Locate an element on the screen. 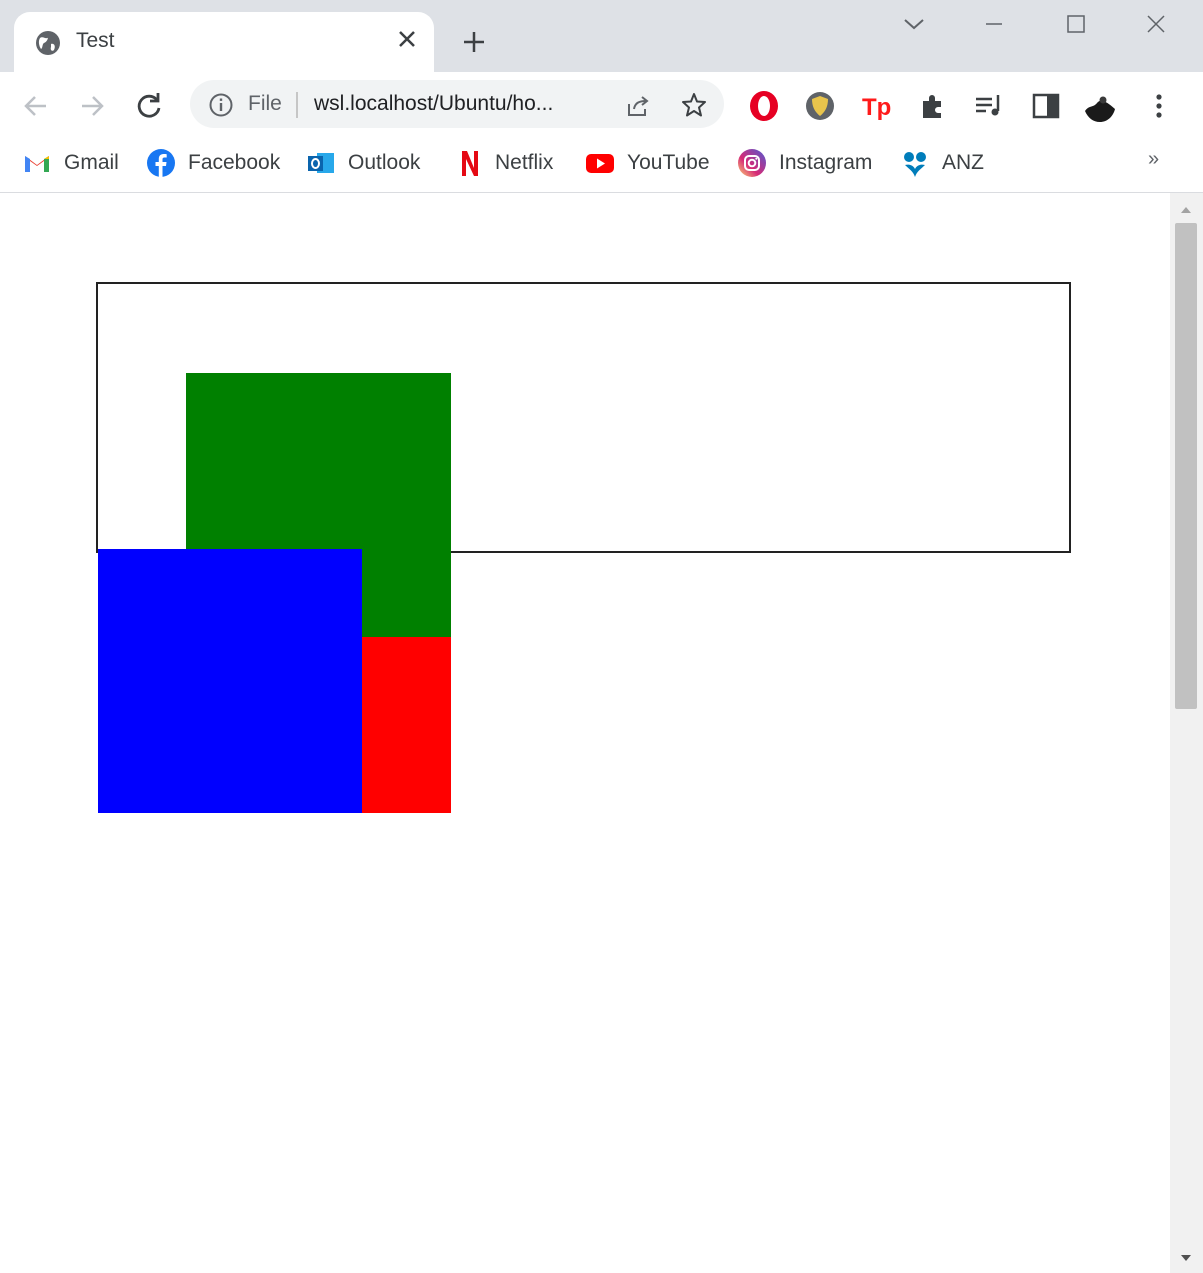  bookmark-facebook: Facebook is located at coordinates (213, 163).